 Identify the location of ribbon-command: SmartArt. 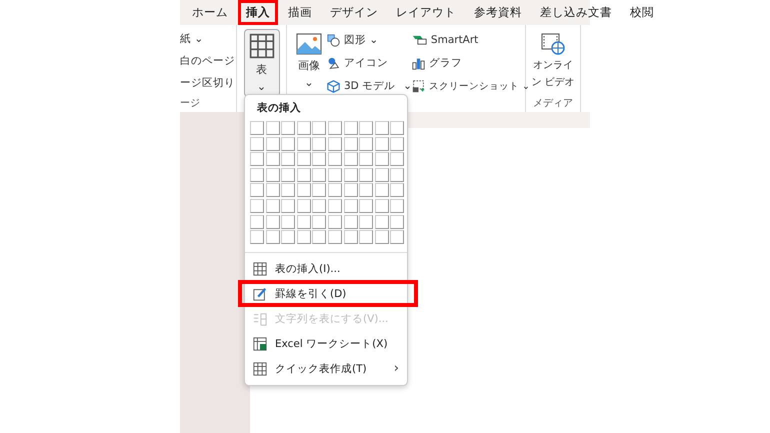
(471, 40).